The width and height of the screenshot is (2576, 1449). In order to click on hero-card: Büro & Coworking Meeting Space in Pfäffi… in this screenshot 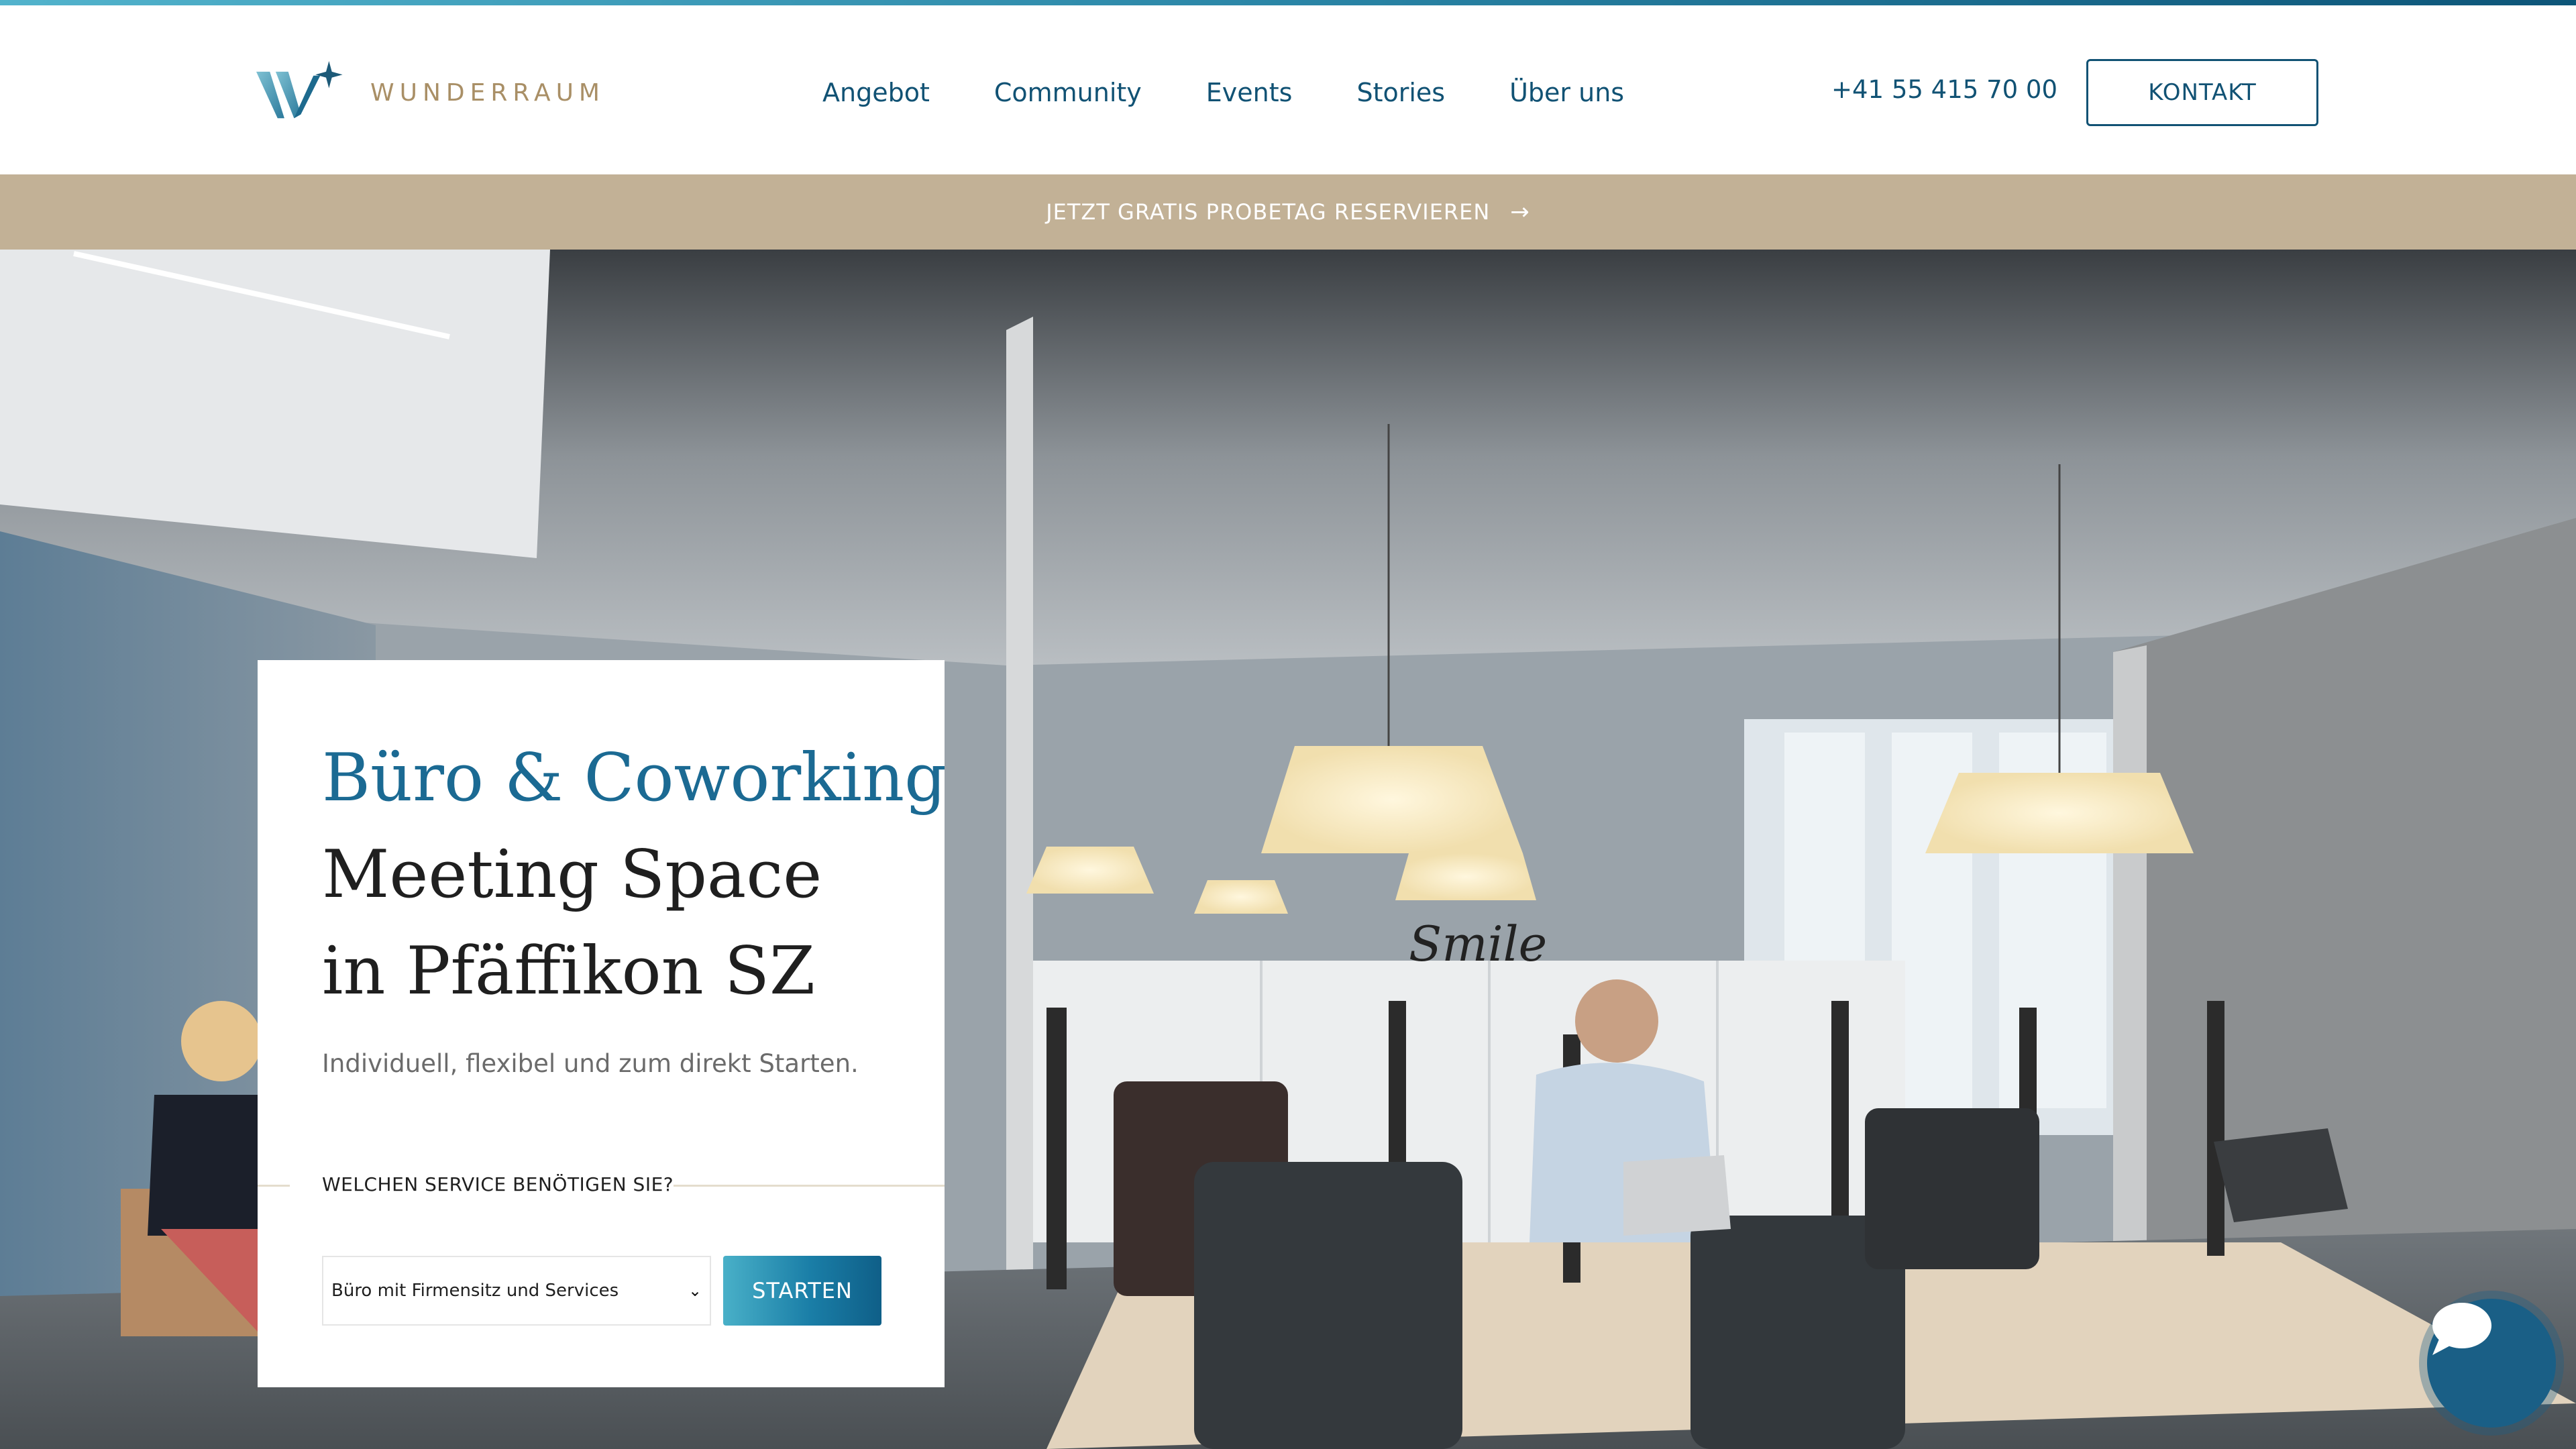, I will do `click(602, 1023)`.